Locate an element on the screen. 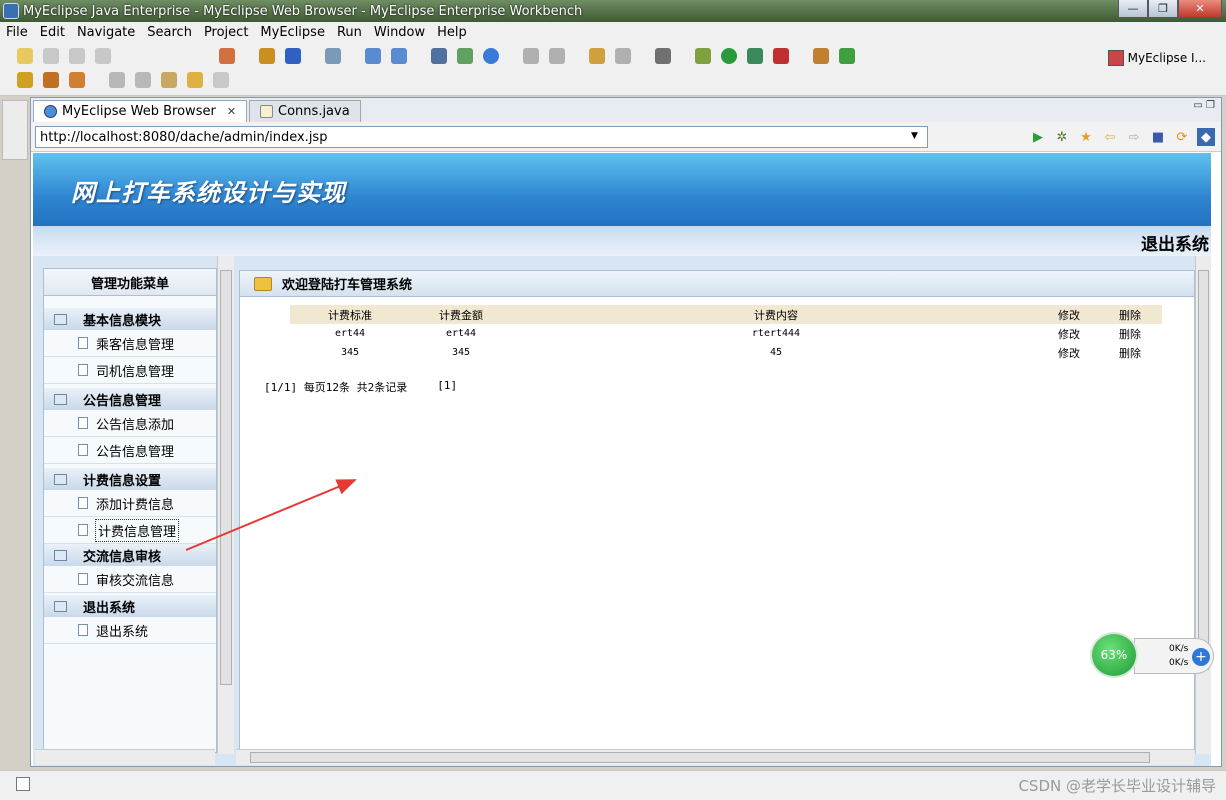 The image size is (1226, 800). menu-run: Run is located at coordinates (349, 32).